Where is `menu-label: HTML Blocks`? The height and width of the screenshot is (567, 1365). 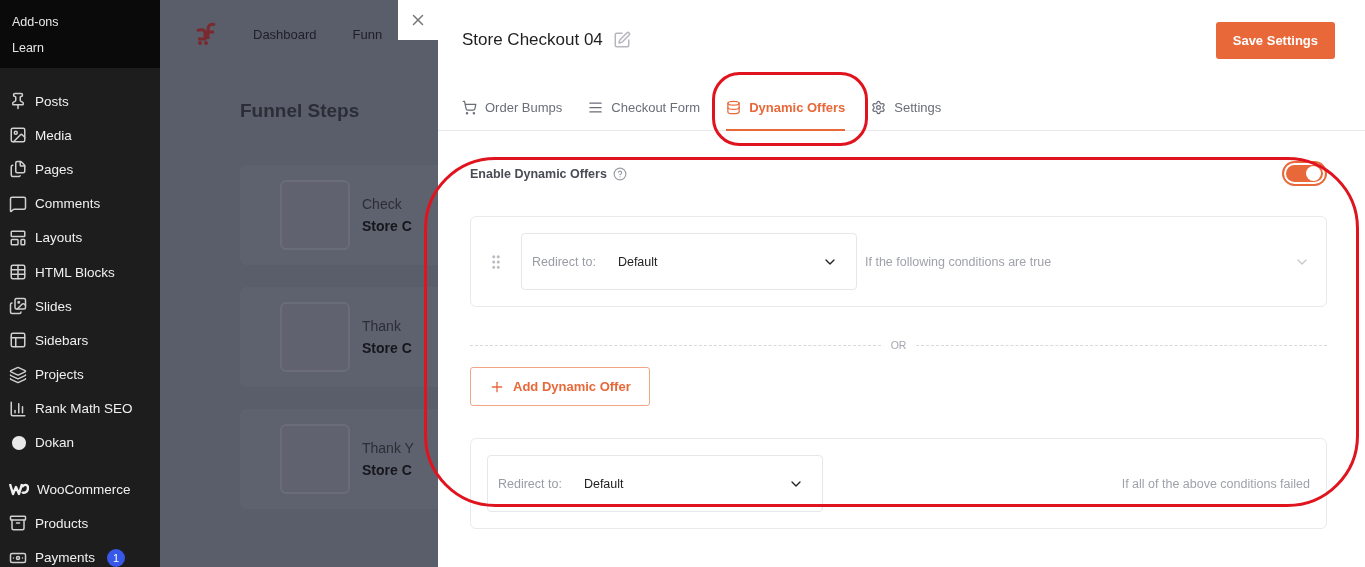
menu-label: HTML Blocks is located at coordinates (75, 272).